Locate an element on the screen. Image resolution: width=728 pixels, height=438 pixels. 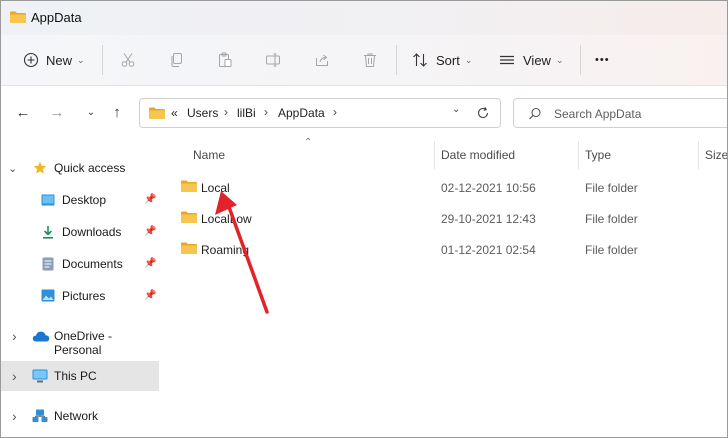
breadcrumb-lilbi: lilBi is located at coordinates (246, 113).